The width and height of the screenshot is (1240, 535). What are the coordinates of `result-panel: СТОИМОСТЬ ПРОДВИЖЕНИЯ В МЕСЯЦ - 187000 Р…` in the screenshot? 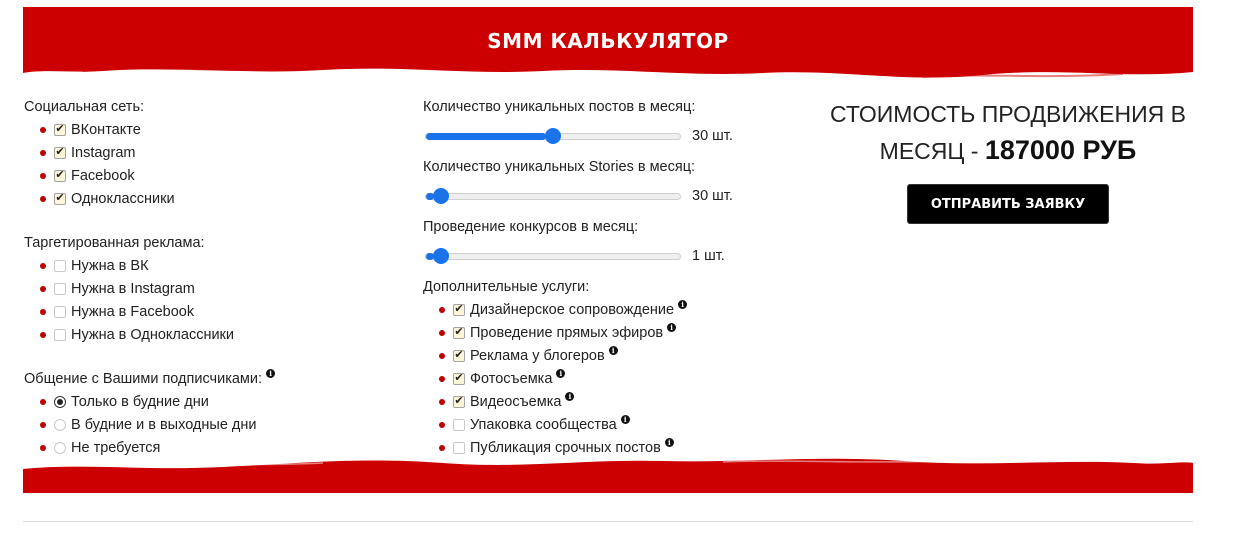 It's located at (1008, 159).